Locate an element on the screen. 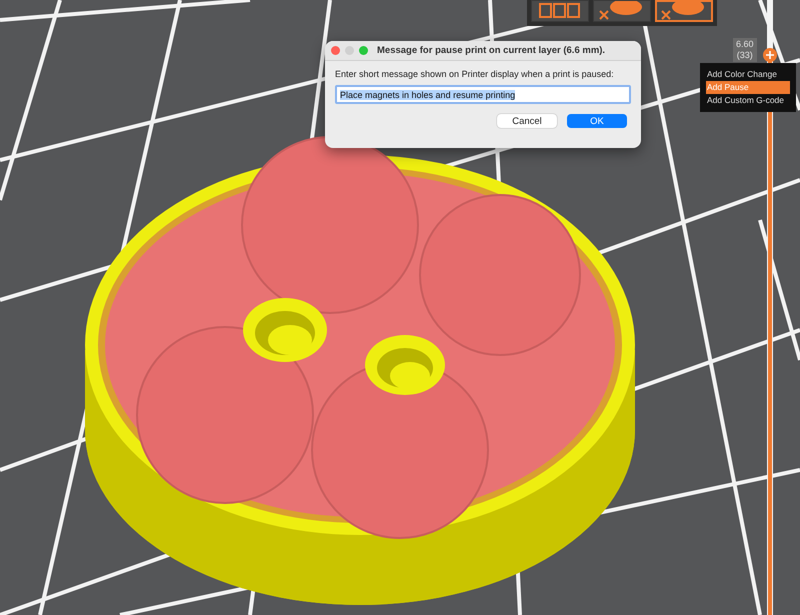  menu-item: Add Color Change is located at coordinates (748, 74).